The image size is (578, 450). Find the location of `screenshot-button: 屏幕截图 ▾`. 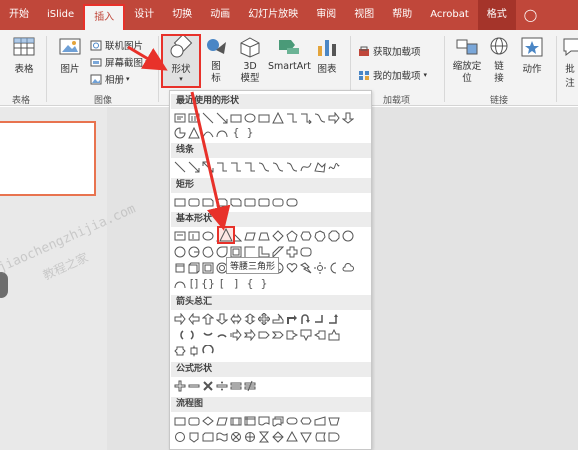

screenshot-button: 屏幕截图 ▾ is located at coordinates (119, 62).